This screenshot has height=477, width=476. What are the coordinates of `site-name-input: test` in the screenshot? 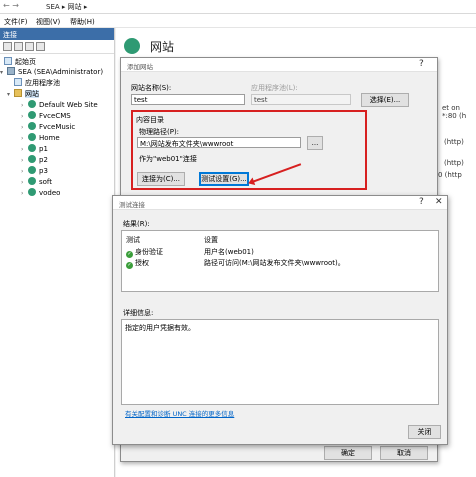 It's located at (188, 99).